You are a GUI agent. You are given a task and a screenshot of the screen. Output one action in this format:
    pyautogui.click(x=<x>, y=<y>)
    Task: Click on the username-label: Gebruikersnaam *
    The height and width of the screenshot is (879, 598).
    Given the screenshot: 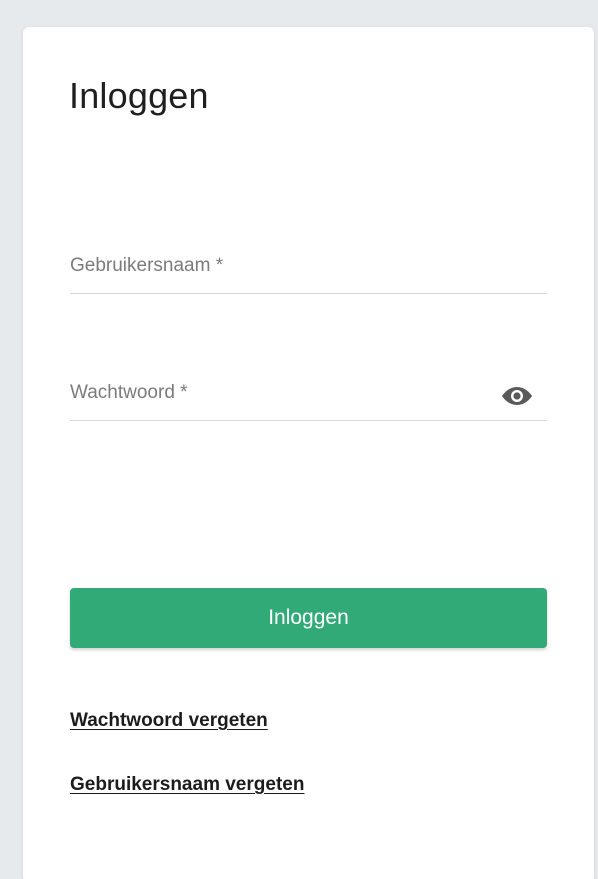 What is the action you would take?
    pyautogui.click(x=147, y=265)
    